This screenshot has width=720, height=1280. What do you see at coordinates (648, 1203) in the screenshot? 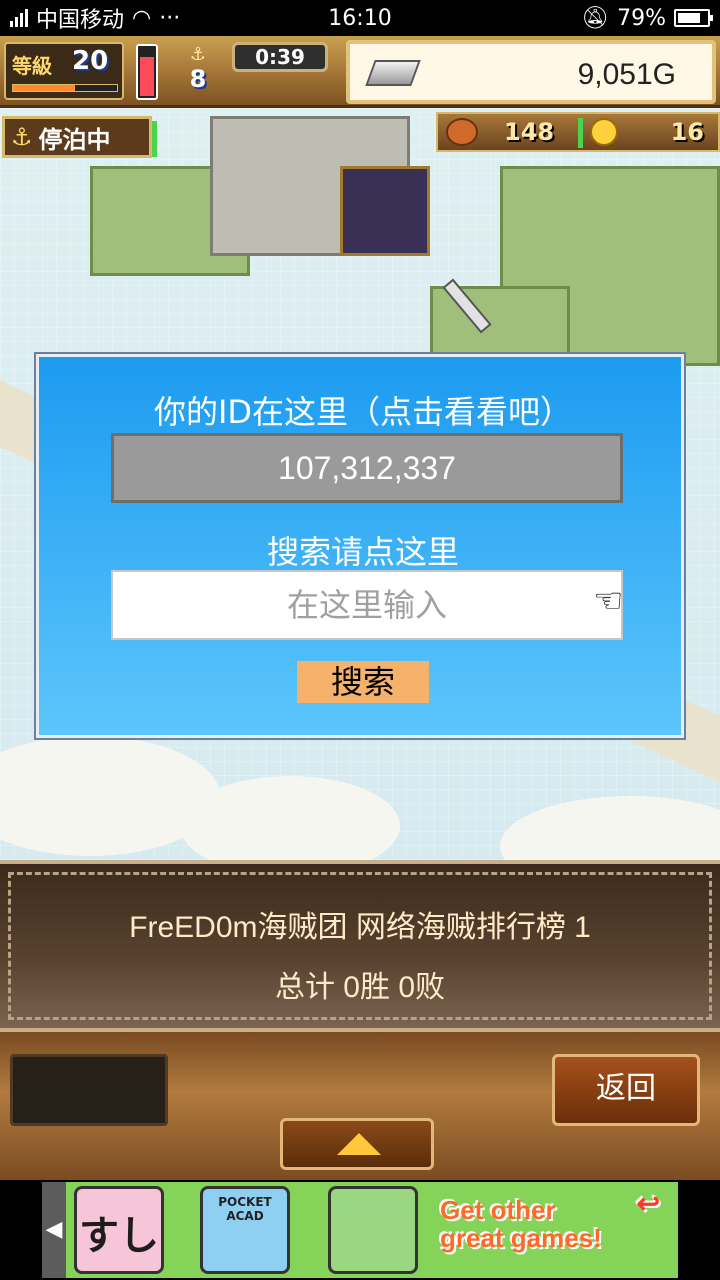
I see `return-arrow-icon: ↩` at bounding box center [648, 1203].